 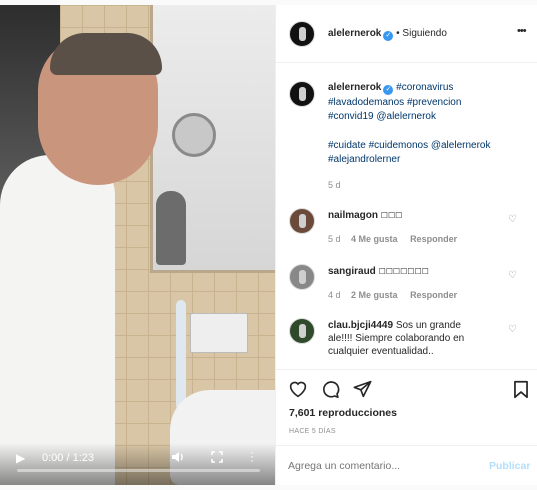 I want to click on volume-icon, so click(x=178, y=458).